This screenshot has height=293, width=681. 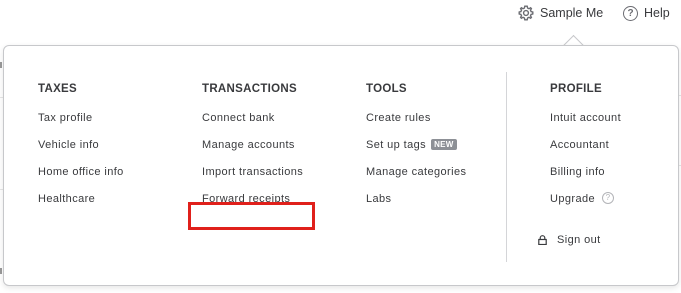 What do you see at coordinates (396, 145) in the screenshot?
I see `menu-item-set-up-tags-label: Set up tags` at bounding box center [396, 145].